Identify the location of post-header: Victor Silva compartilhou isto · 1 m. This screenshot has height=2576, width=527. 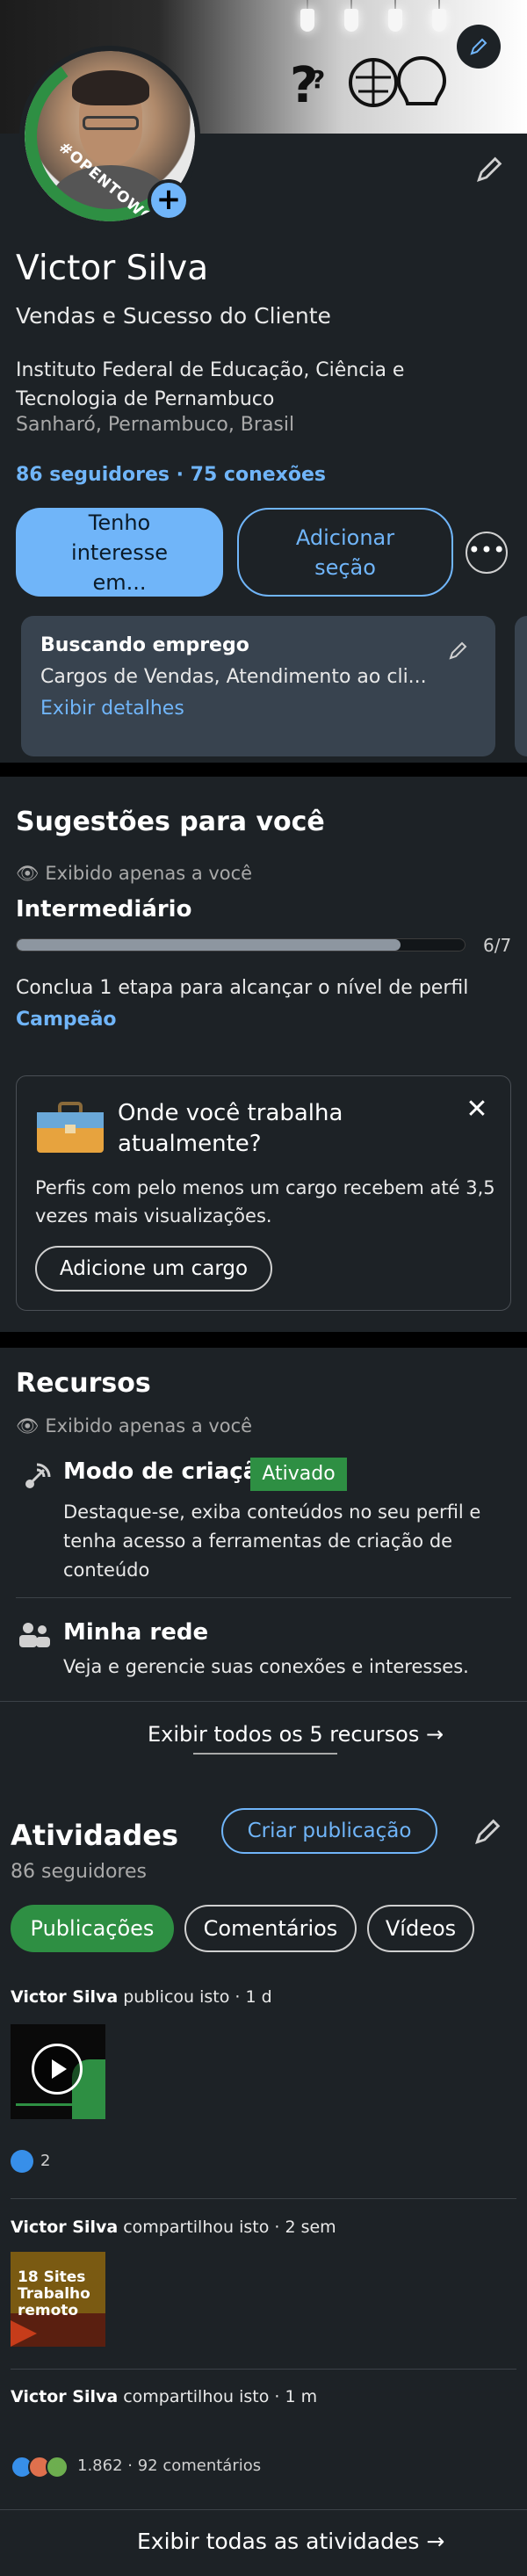
(164, 2396).